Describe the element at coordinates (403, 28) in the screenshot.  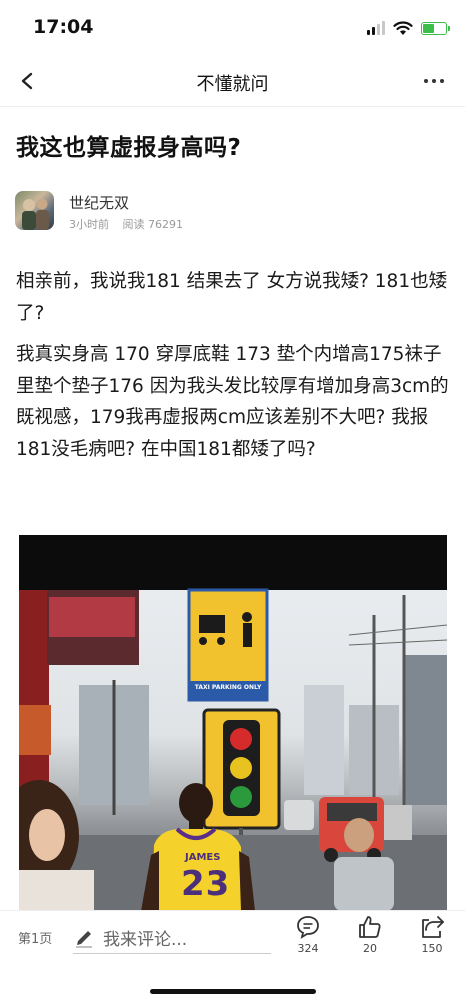
I see `wifi-icon` at that location.